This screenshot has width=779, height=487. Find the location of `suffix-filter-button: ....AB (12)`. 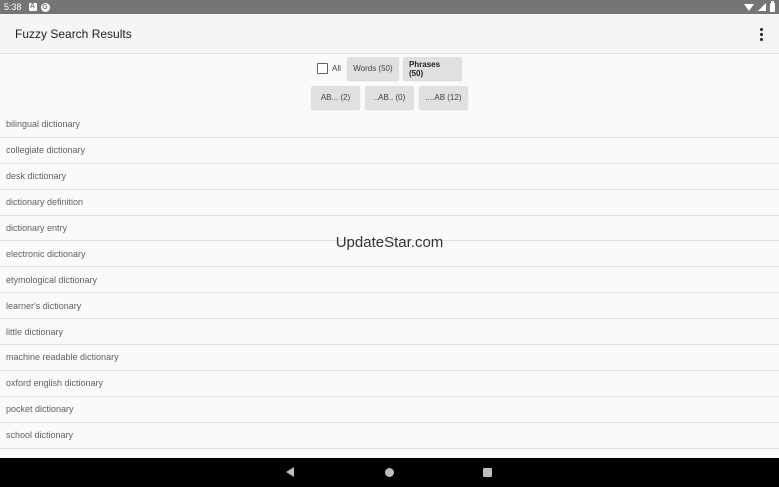

suffix-filter-button: ....AB (12) is located at coordinates (443, 97).